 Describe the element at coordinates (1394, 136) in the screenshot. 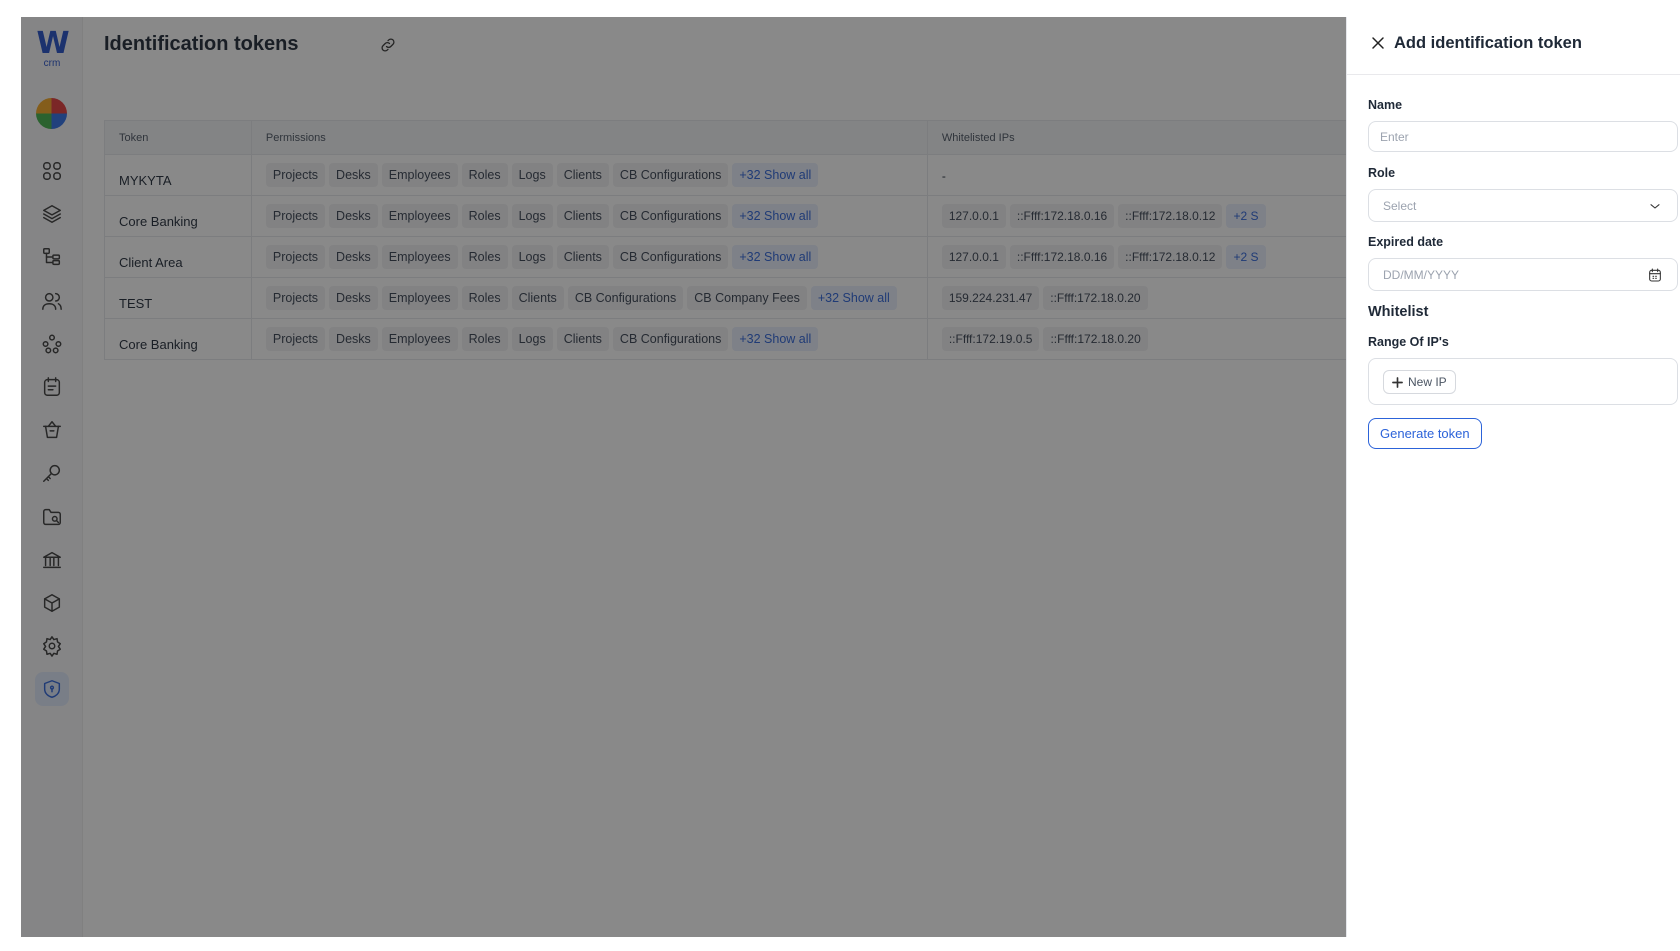

I see `name-placeholder: Enter` at that location.